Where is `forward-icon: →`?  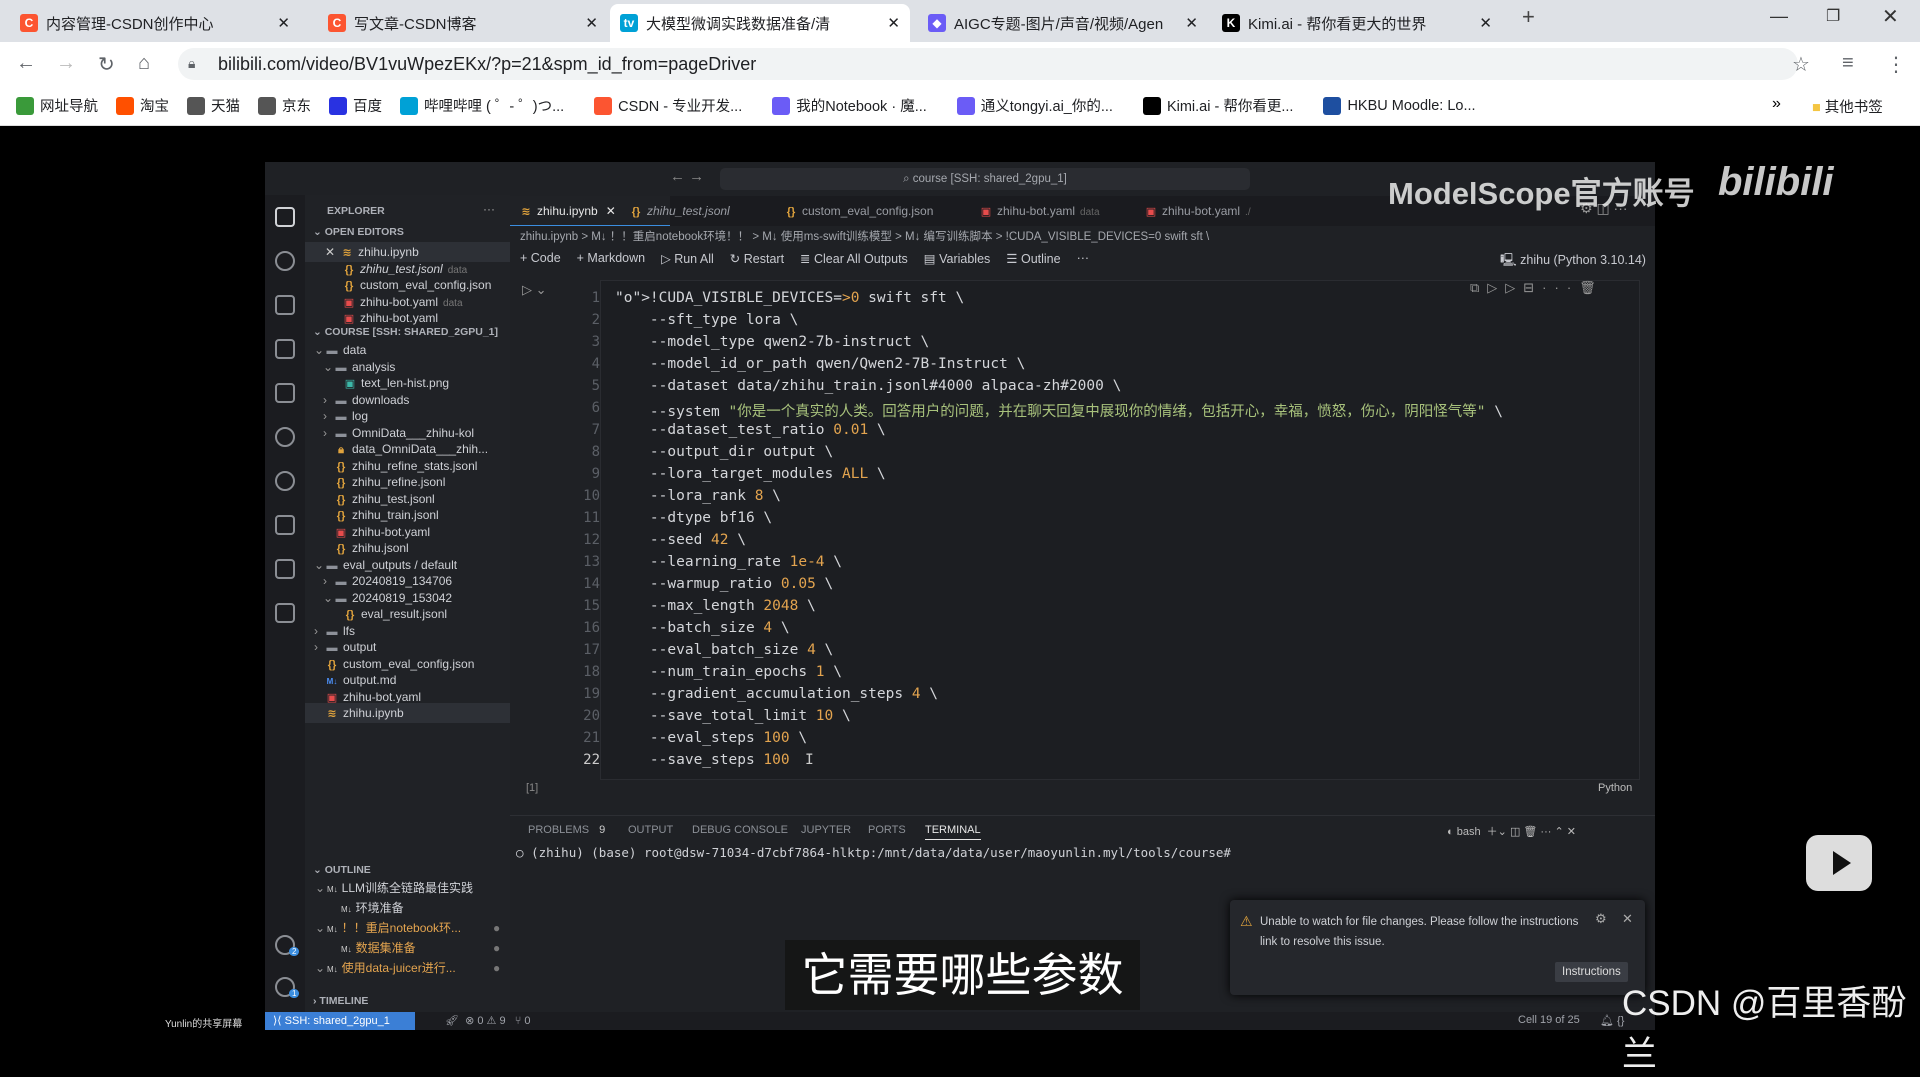 forward-icon: → is located at coordinates (66, 63).